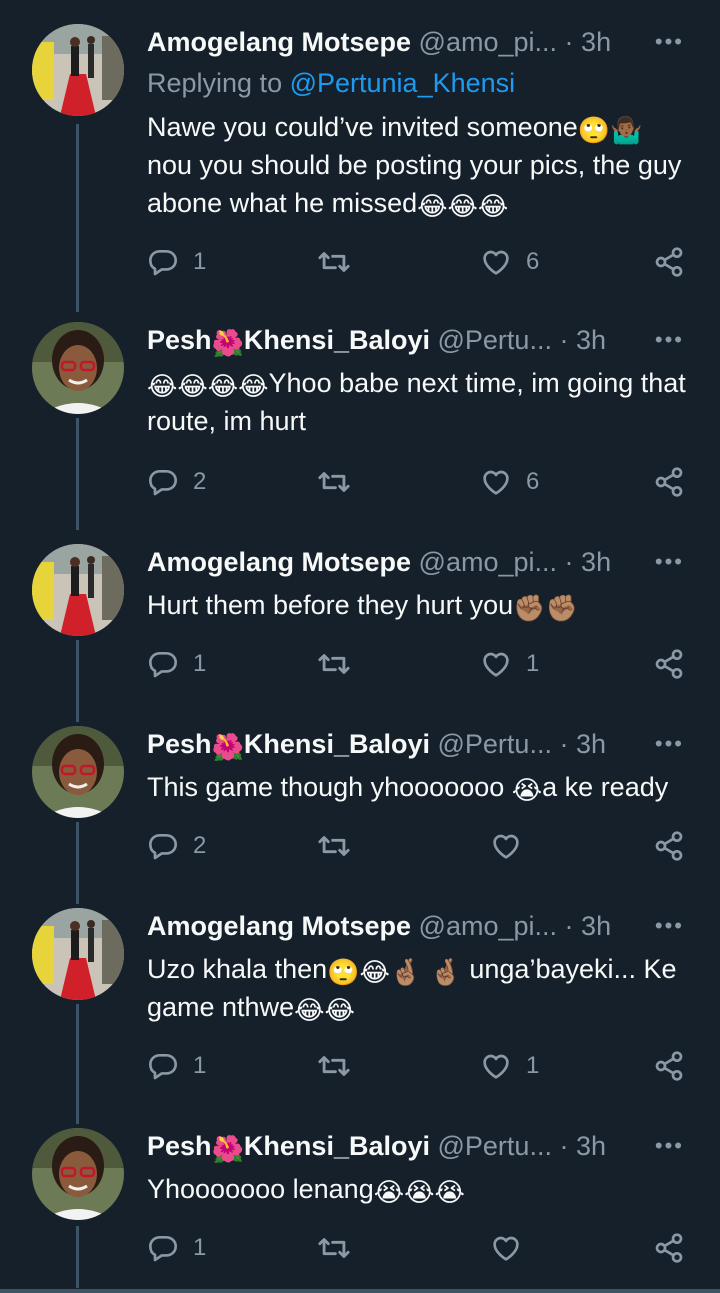 The image size is (720, 1293). I want to click on emoji: 😭, so click(527, 790).